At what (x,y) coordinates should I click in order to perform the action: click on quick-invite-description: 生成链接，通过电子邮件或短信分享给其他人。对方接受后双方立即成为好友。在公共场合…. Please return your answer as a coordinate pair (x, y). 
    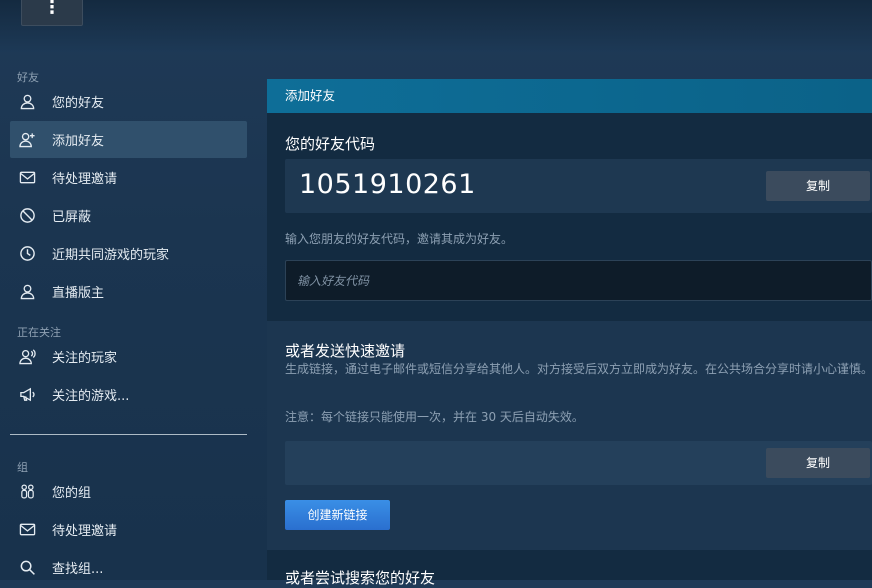
    Looking at the image, I should click on (578, 369).